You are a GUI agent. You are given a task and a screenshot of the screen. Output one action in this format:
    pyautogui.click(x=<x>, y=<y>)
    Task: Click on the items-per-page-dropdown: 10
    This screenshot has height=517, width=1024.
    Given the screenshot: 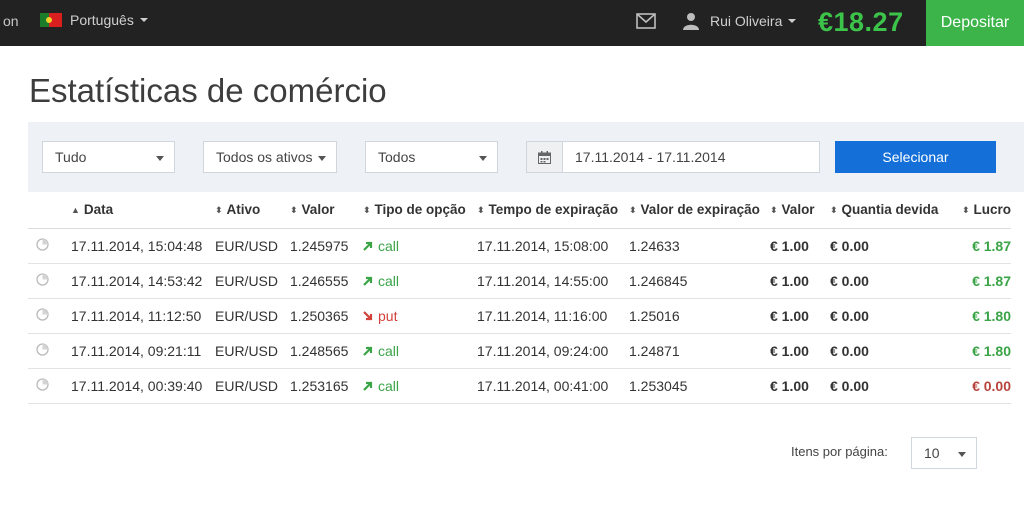 What is the action you would take?
    pyautogui.click(x=944, y=453)
    